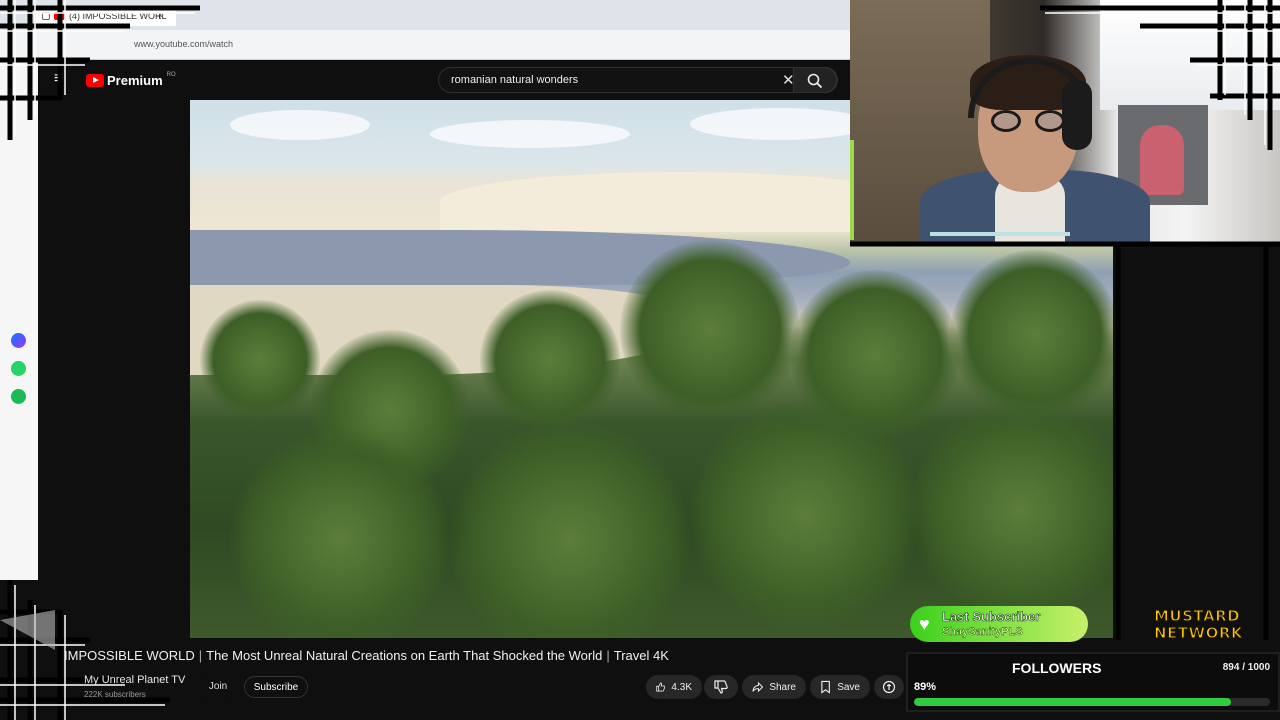 This screenshot has width=1280, height=720. I want to click on bookmark-icon, so click(825, 687).